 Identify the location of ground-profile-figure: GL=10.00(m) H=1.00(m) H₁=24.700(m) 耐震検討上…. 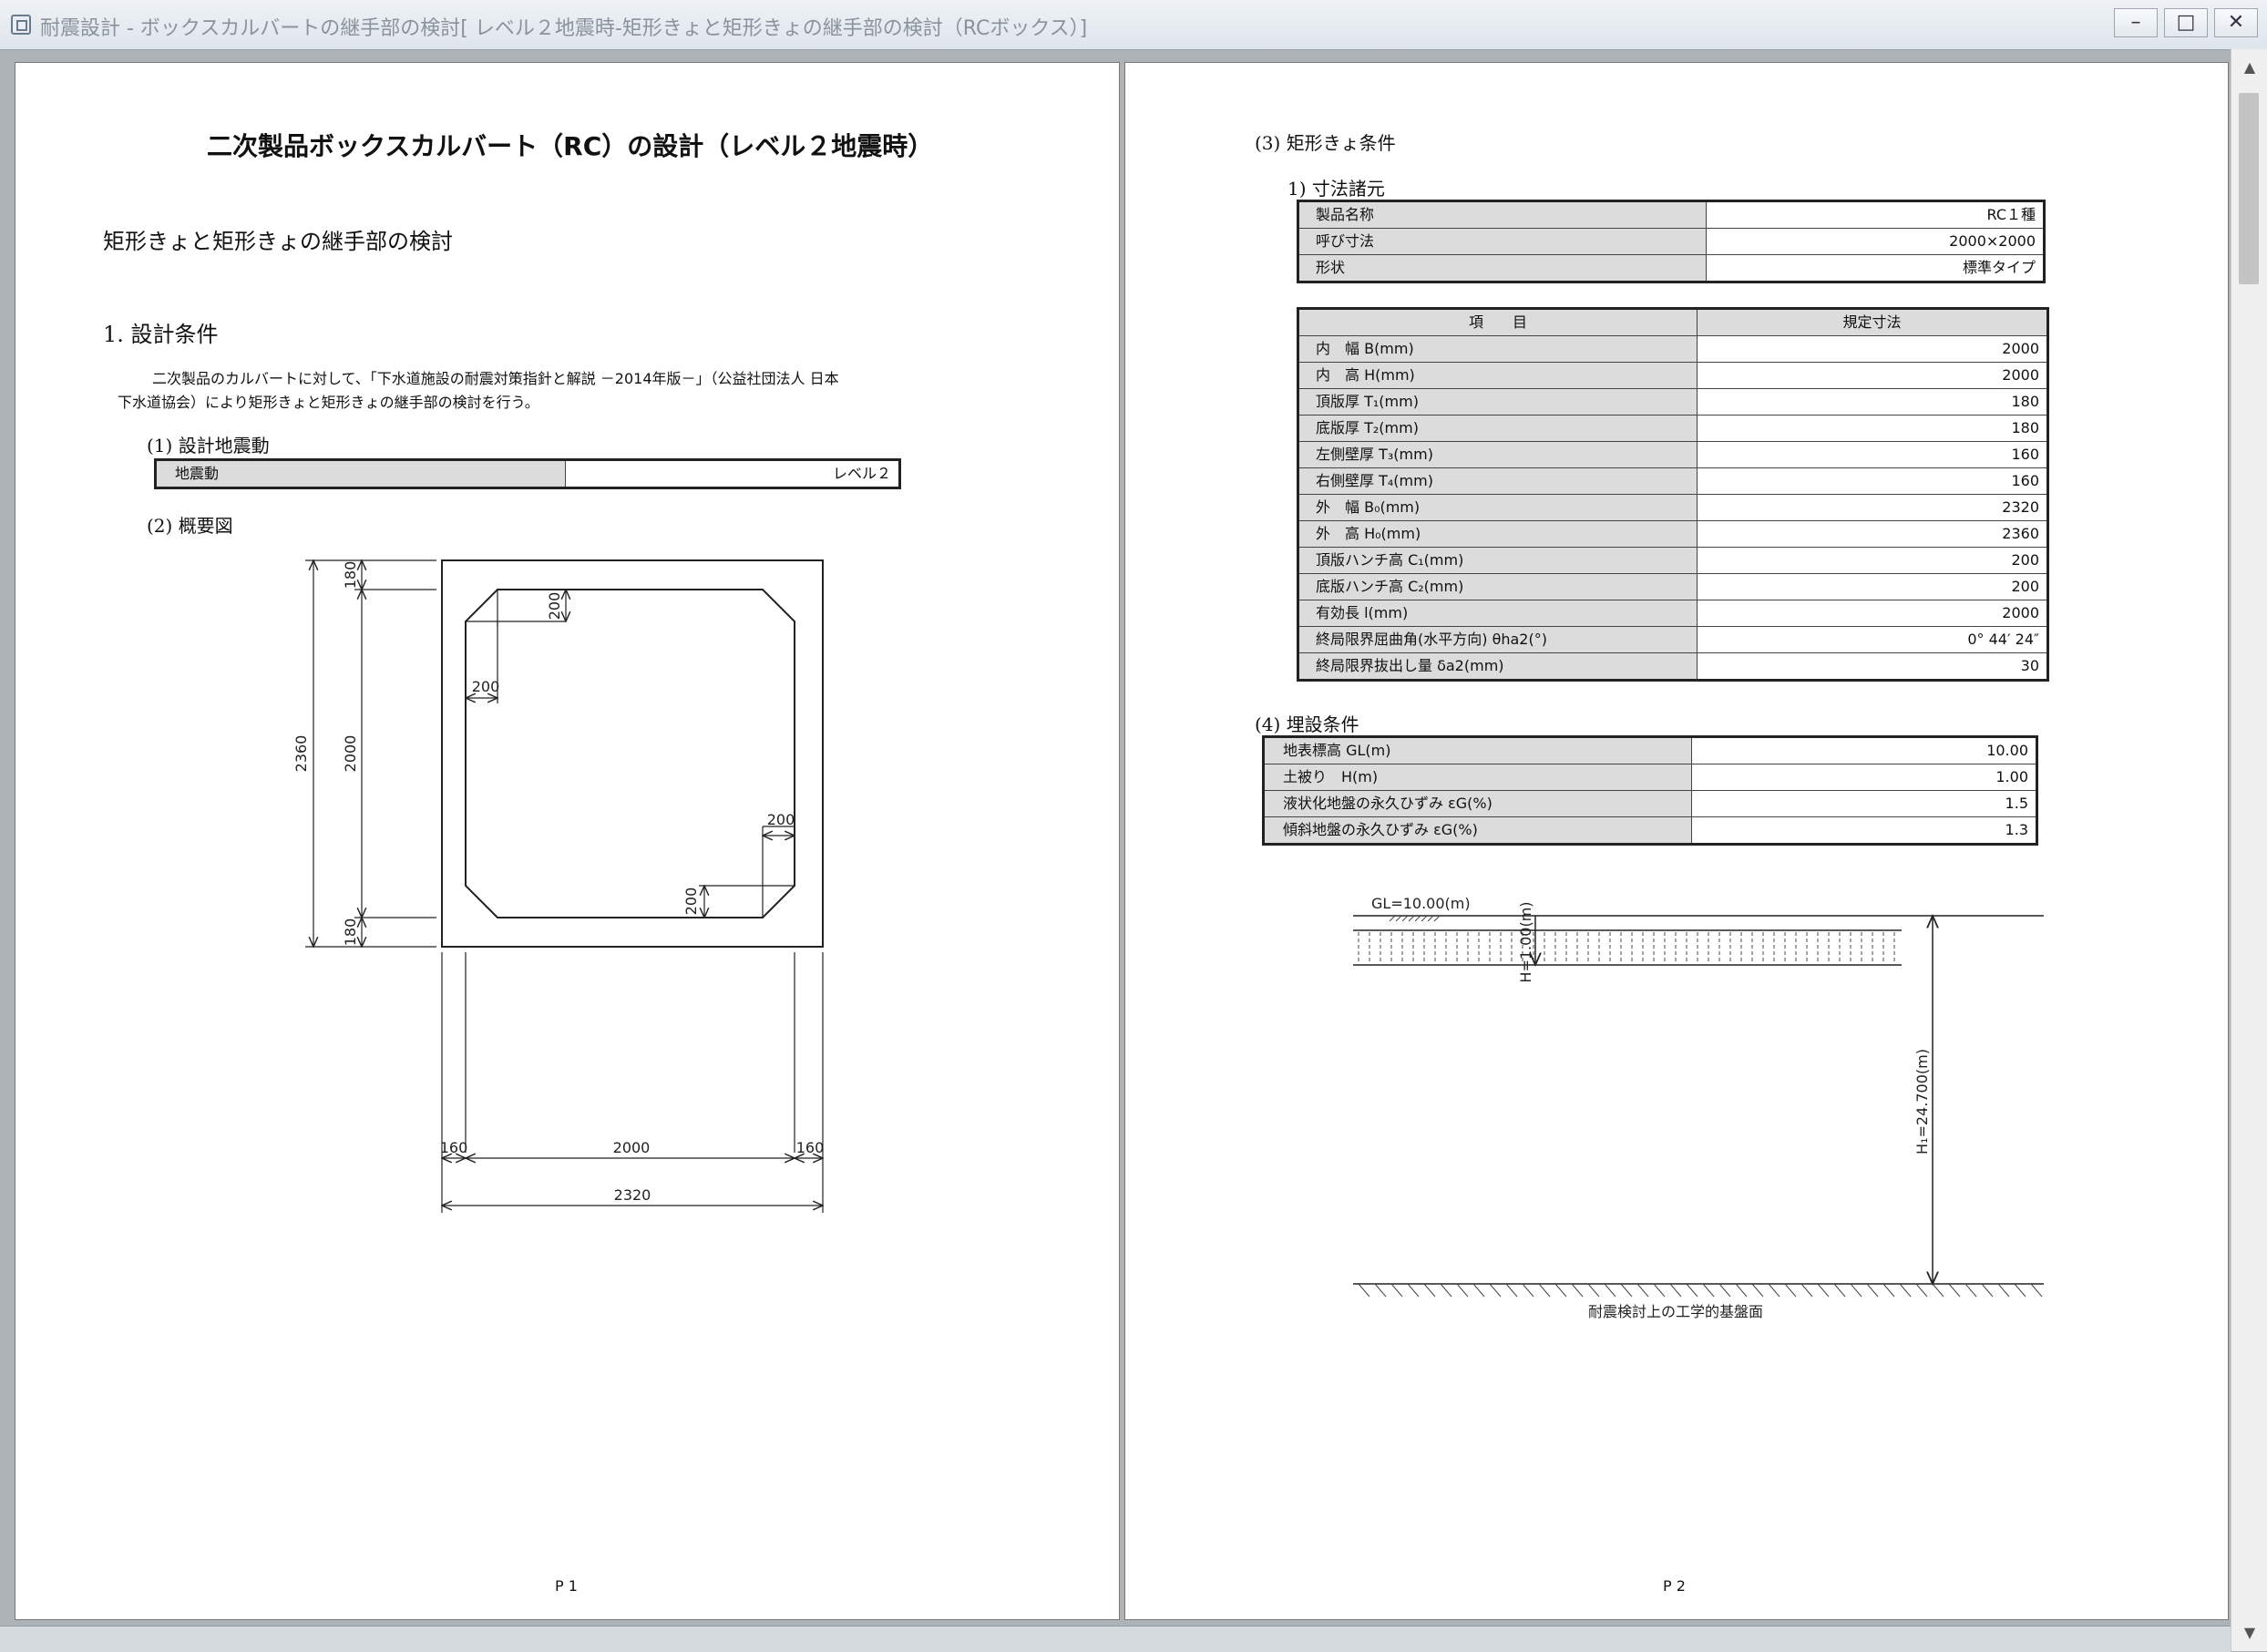
(1698, 1107).